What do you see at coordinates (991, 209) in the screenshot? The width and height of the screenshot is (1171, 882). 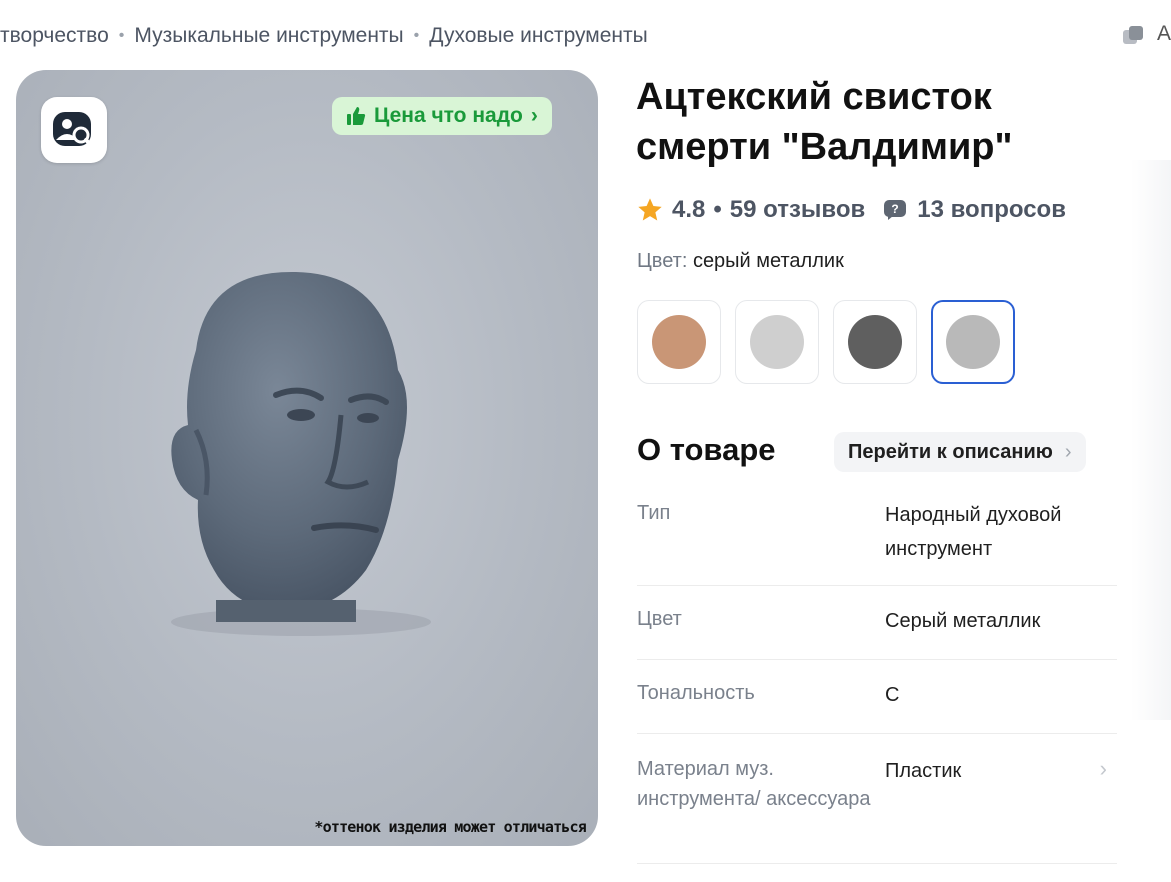 I see `questions-count: 13 вопросов` at bounding box center [991, 209].